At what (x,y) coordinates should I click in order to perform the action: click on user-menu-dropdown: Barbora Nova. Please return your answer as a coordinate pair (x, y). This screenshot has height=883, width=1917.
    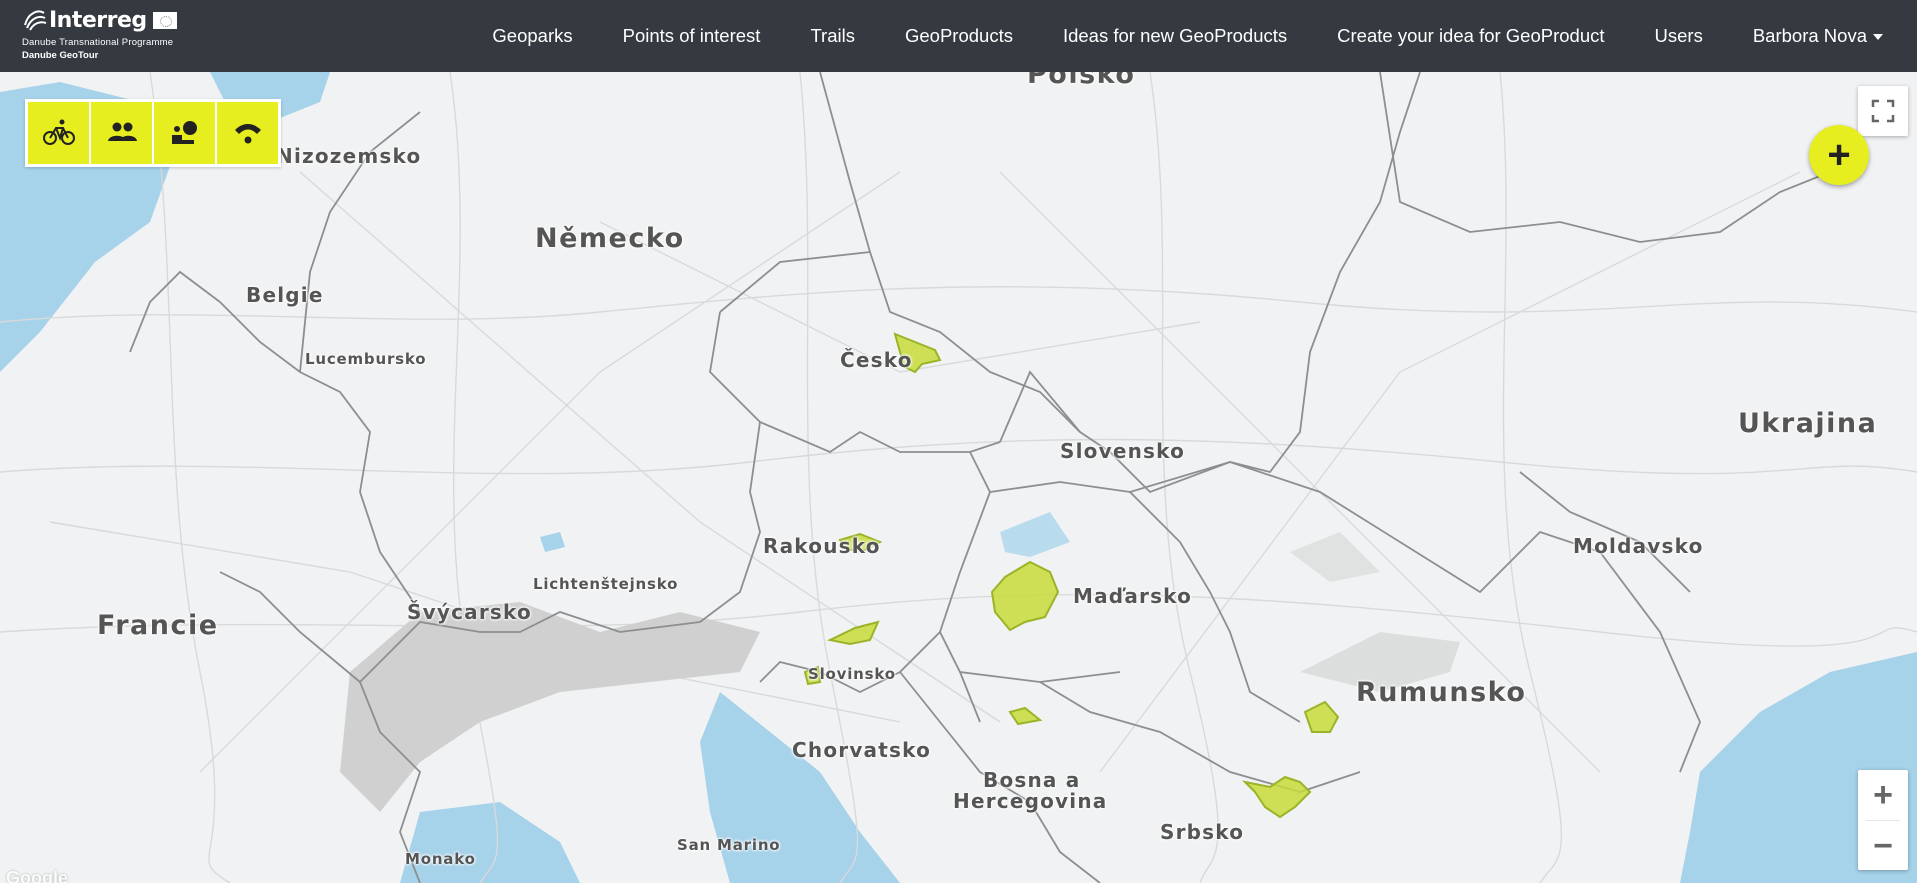
    Looking at the image, I should click on (1818, 36).